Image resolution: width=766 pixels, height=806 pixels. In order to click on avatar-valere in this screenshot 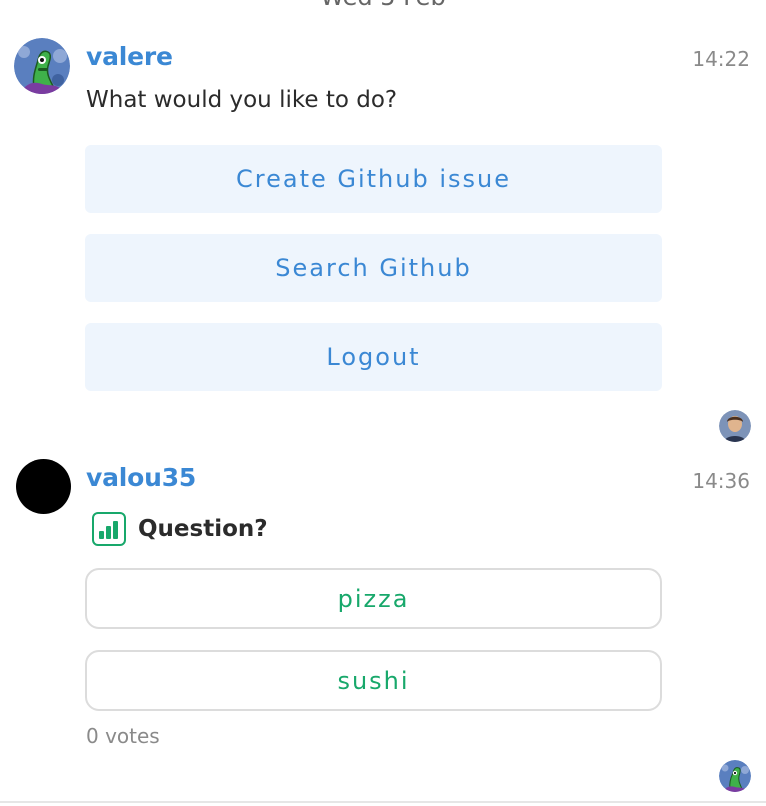, I will do `click(42, 66)`.